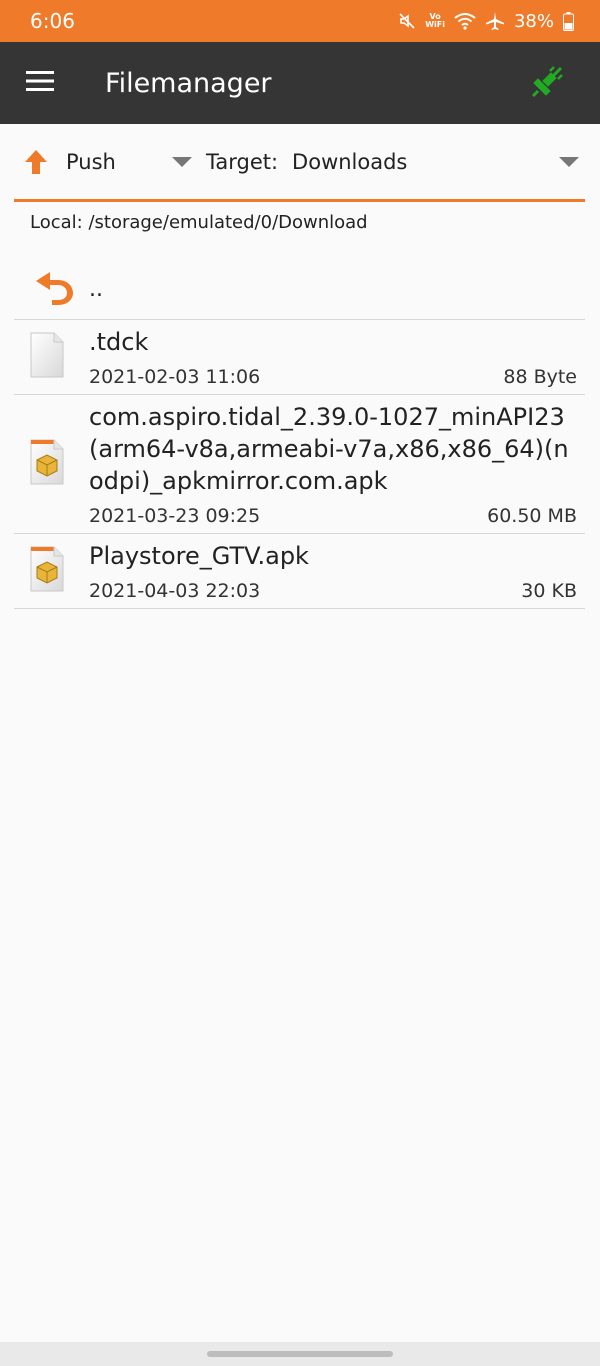  What do you see at coordinates (175, 516) in the screenshot?
I see `file-date: 2021-03-23 09:25` at bounding box center [175, 516].